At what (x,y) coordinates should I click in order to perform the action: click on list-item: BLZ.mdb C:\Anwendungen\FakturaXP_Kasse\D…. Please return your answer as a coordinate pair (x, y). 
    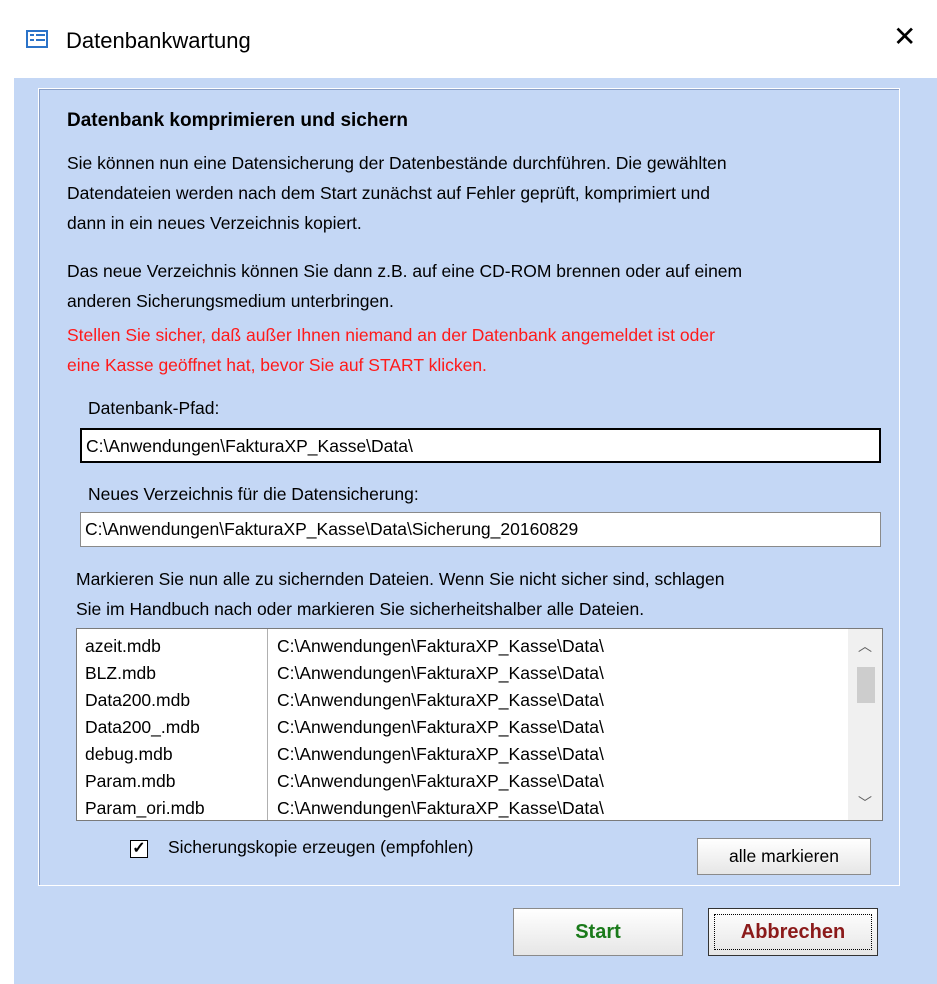
    Looking at the image, I should click on (462, 673).